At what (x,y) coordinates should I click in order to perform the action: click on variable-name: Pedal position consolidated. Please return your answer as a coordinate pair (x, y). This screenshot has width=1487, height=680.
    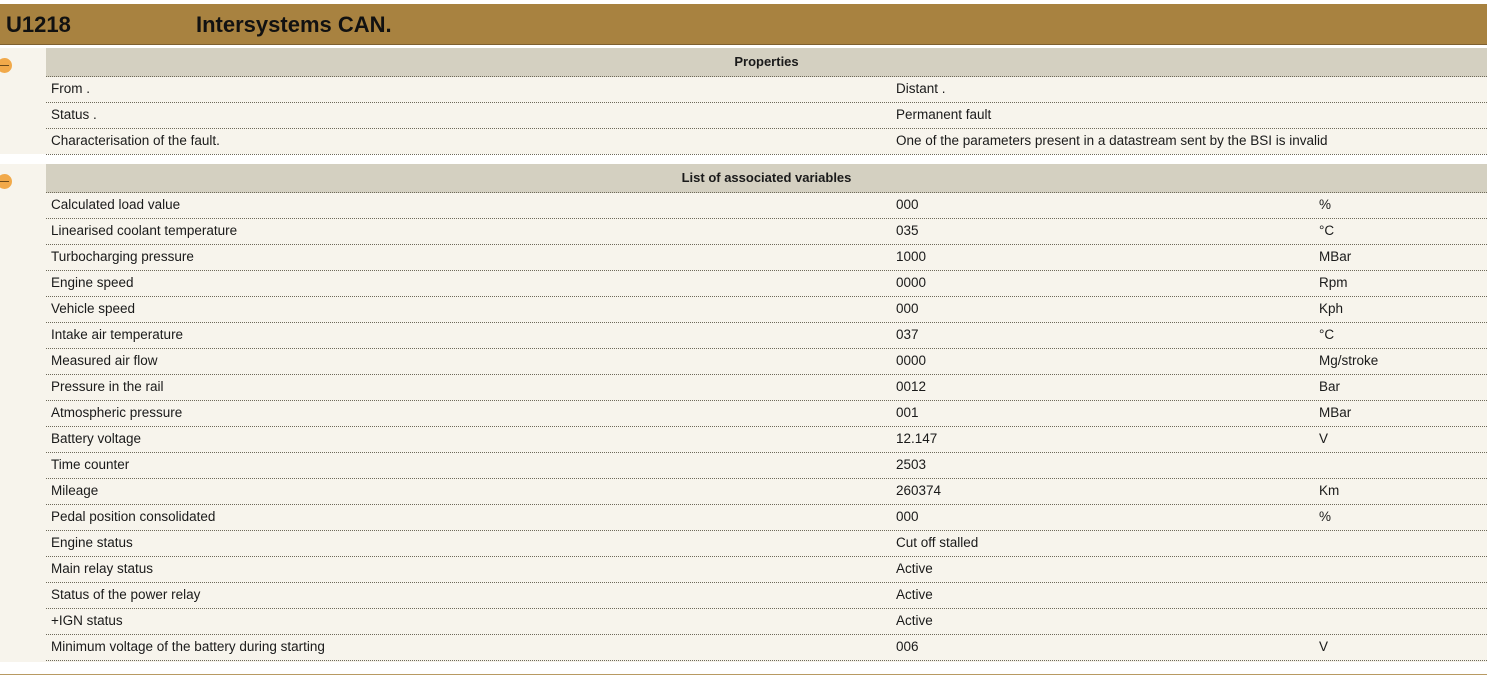
    Looking at the image, I should click on (133, 516).